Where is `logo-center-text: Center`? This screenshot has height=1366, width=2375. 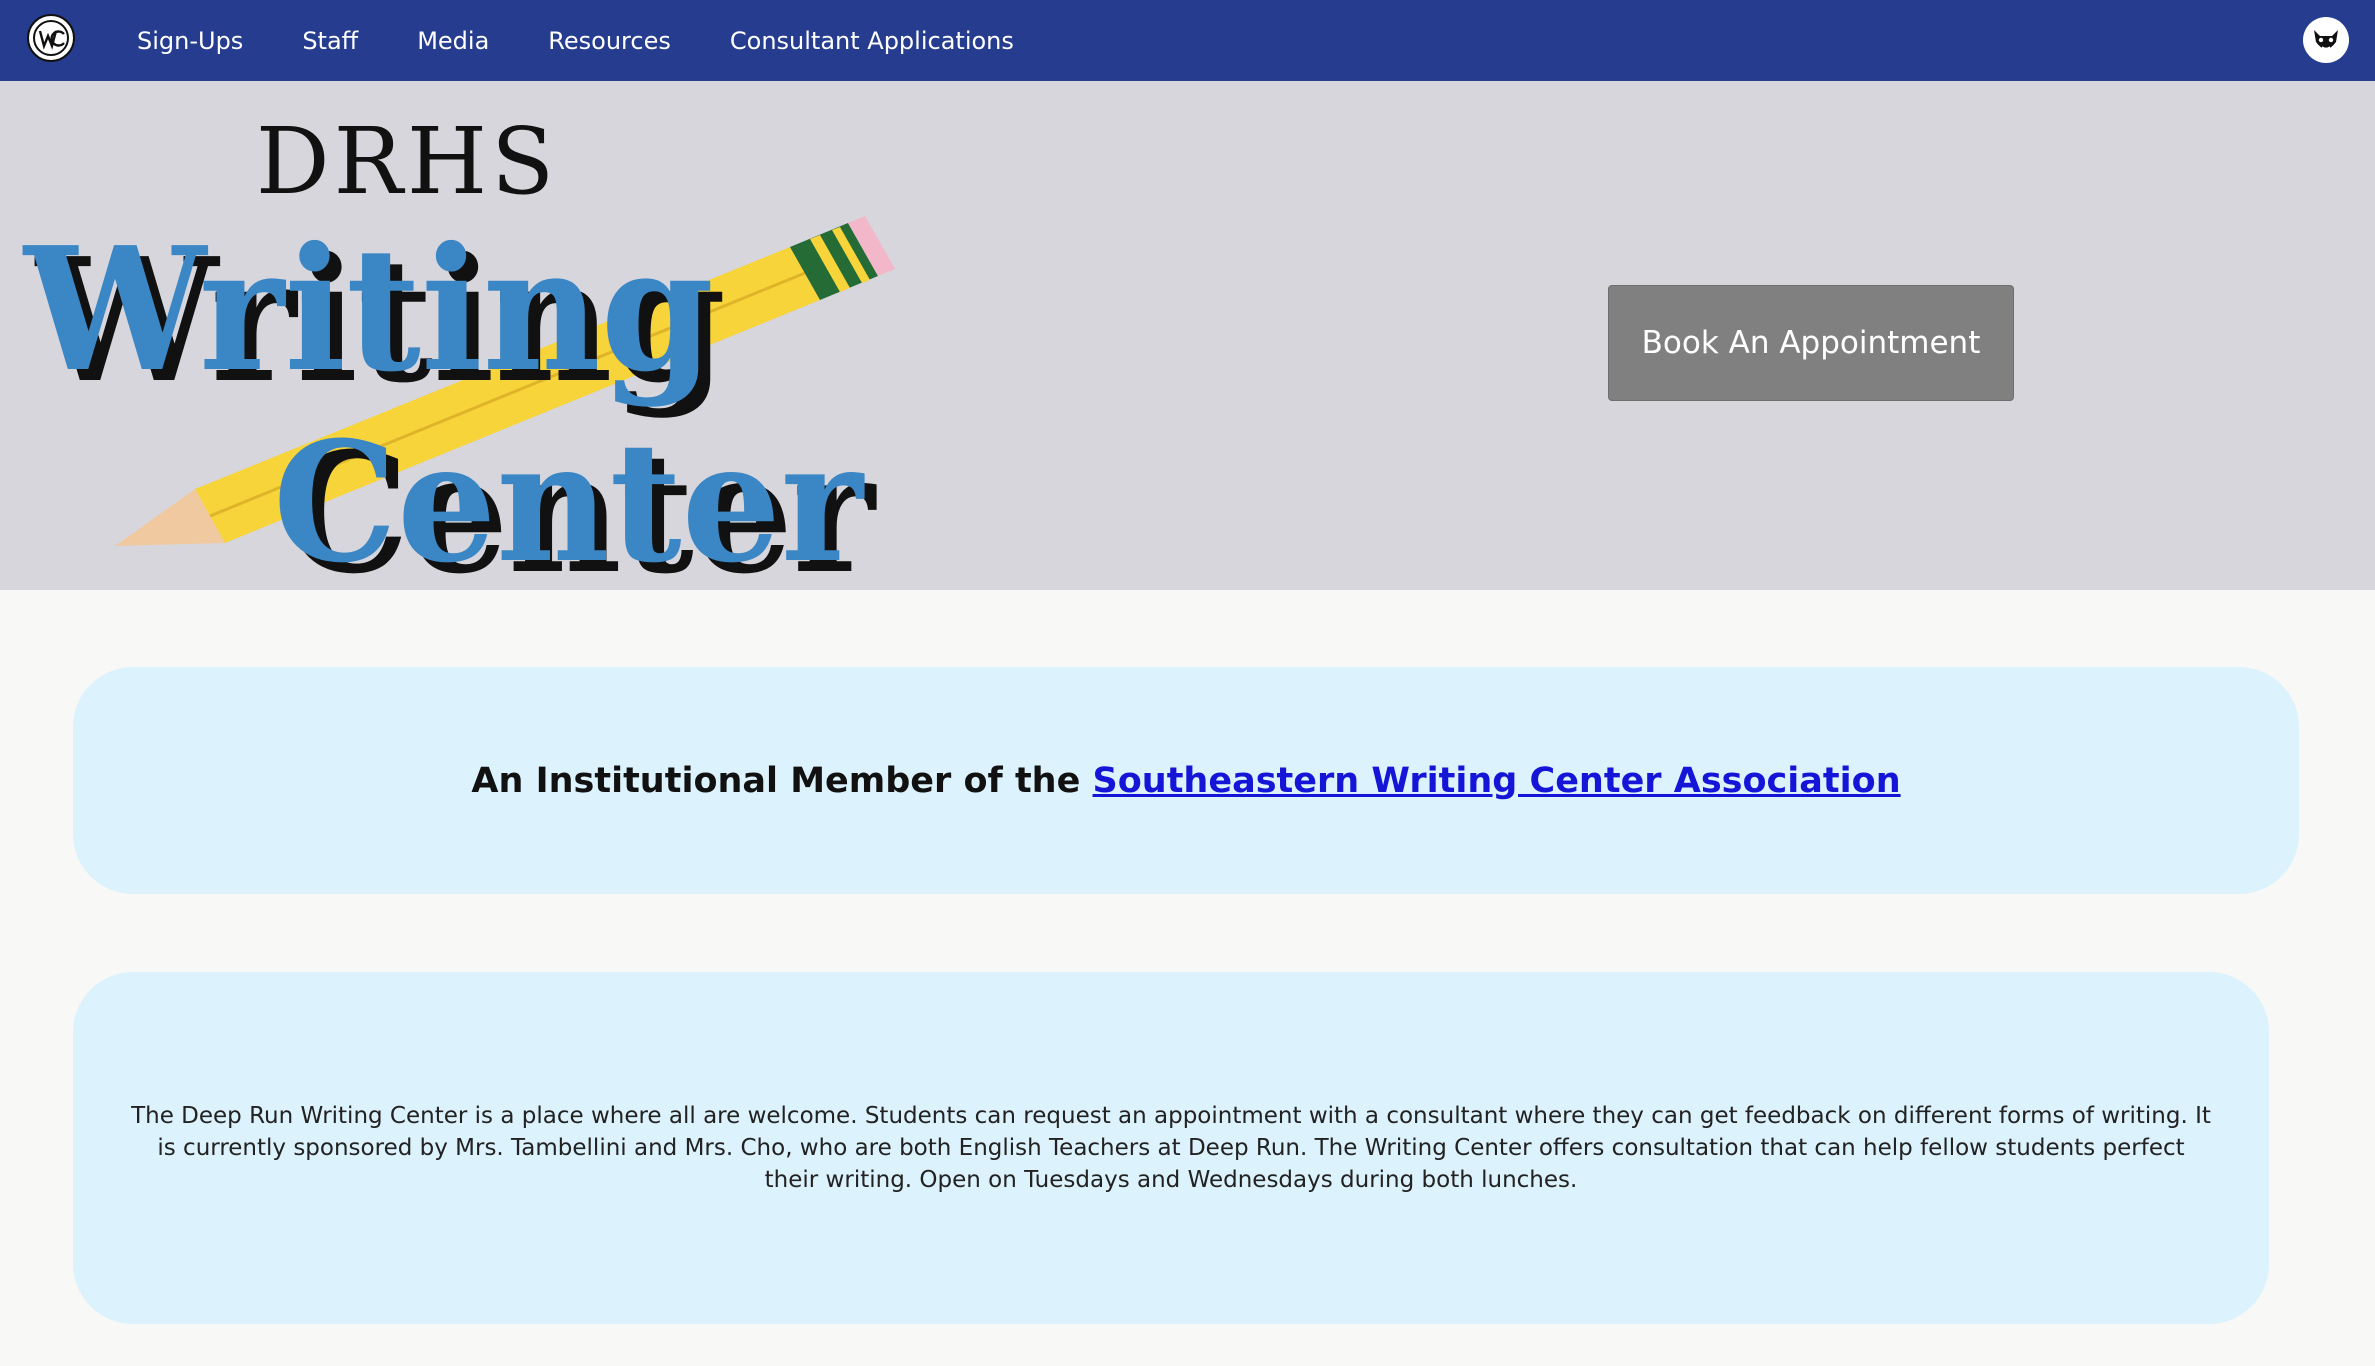 logo-center-text: Center is located at coordinates (569, 491).